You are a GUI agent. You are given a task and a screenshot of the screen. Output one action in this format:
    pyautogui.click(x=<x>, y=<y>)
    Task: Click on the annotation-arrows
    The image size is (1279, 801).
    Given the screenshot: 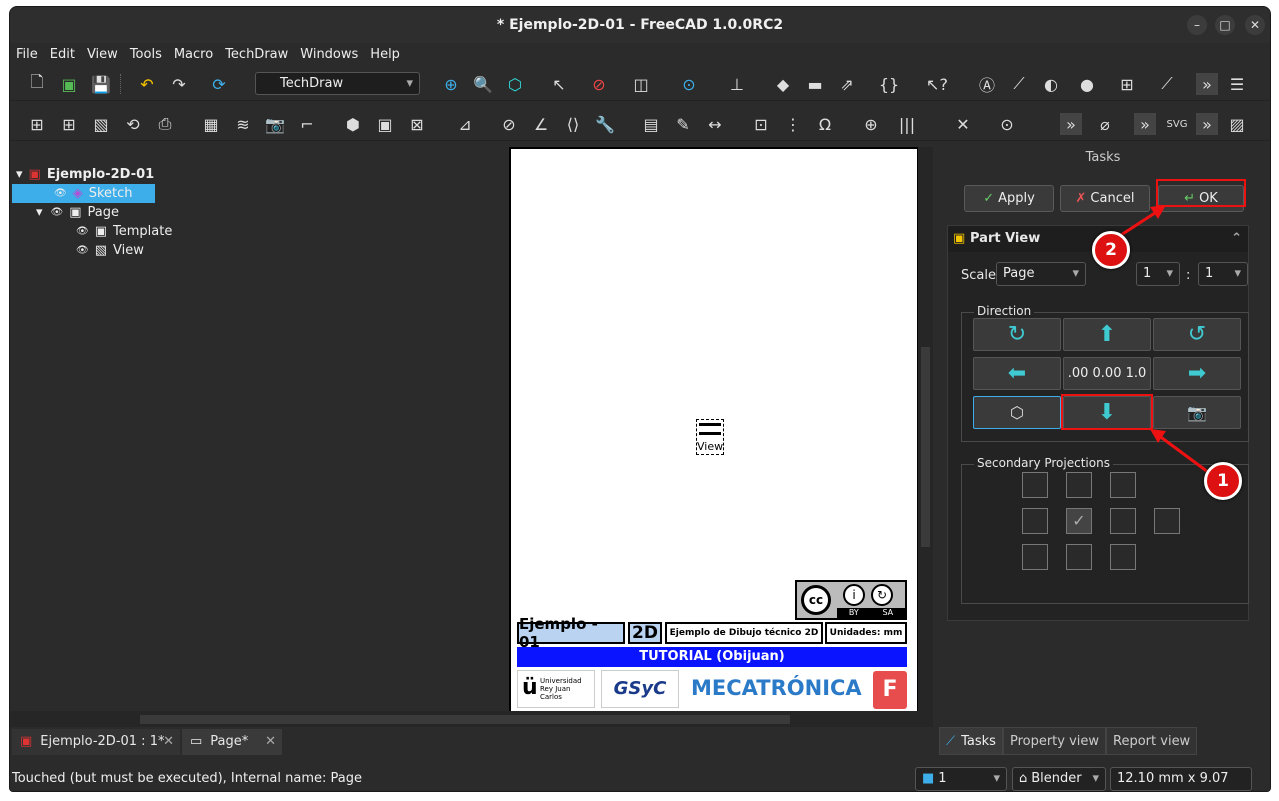 What is the action you would take?
    pyautogui.click(x=1163, y=339)
    